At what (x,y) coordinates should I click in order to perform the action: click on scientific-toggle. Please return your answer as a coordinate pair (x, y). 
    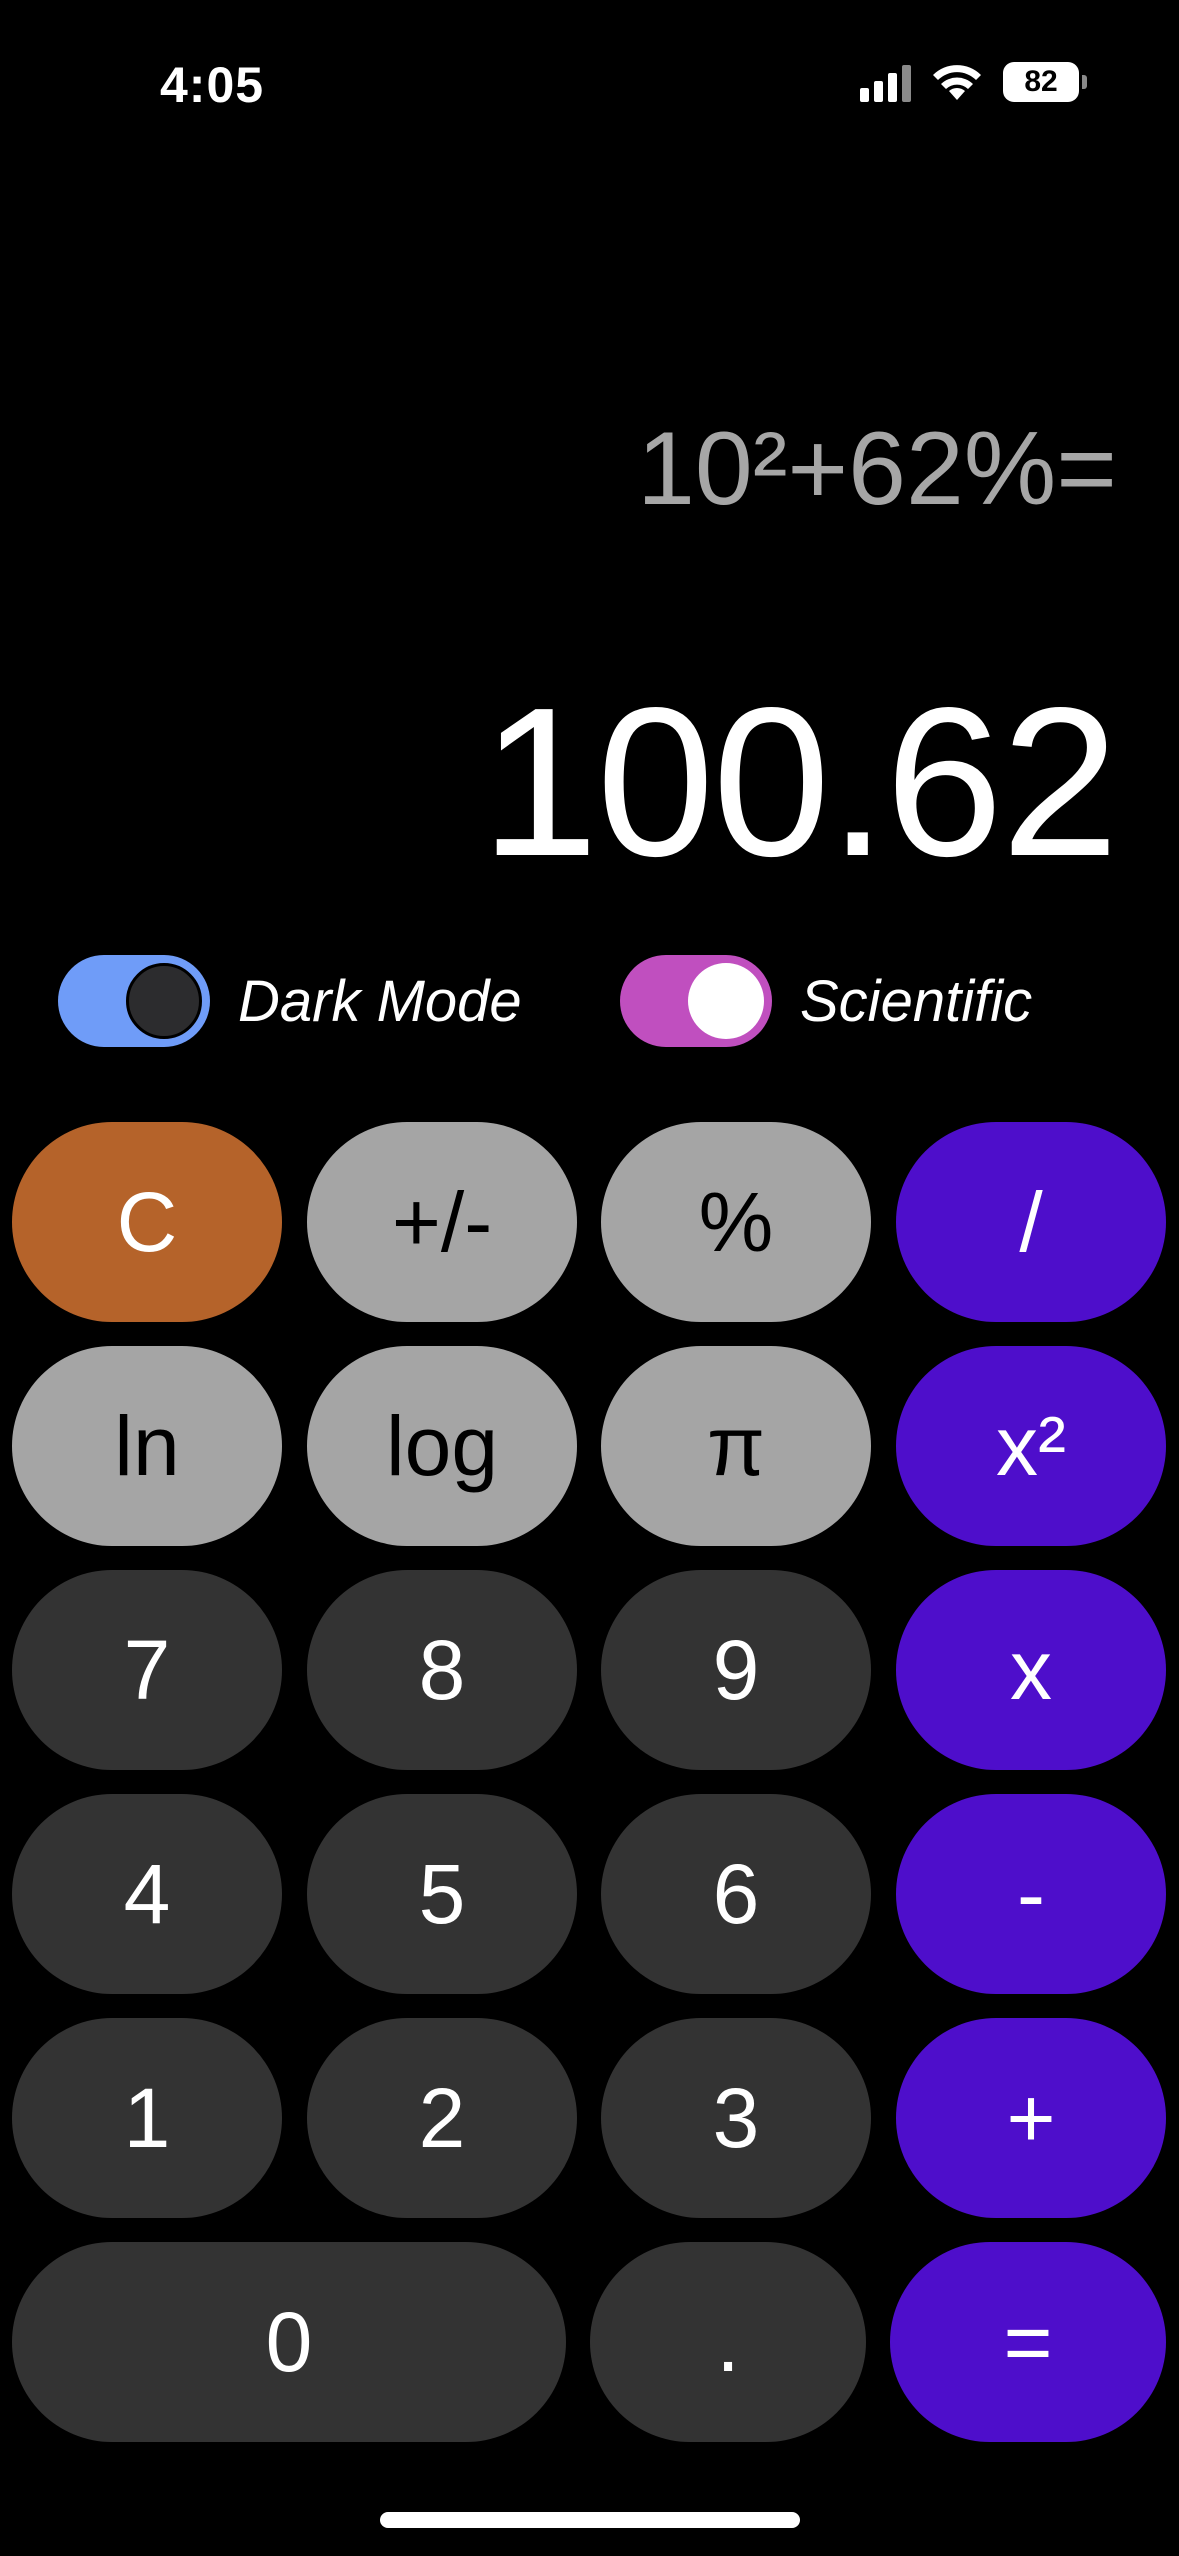
    Looking at the image, I should click on (696, 1001).